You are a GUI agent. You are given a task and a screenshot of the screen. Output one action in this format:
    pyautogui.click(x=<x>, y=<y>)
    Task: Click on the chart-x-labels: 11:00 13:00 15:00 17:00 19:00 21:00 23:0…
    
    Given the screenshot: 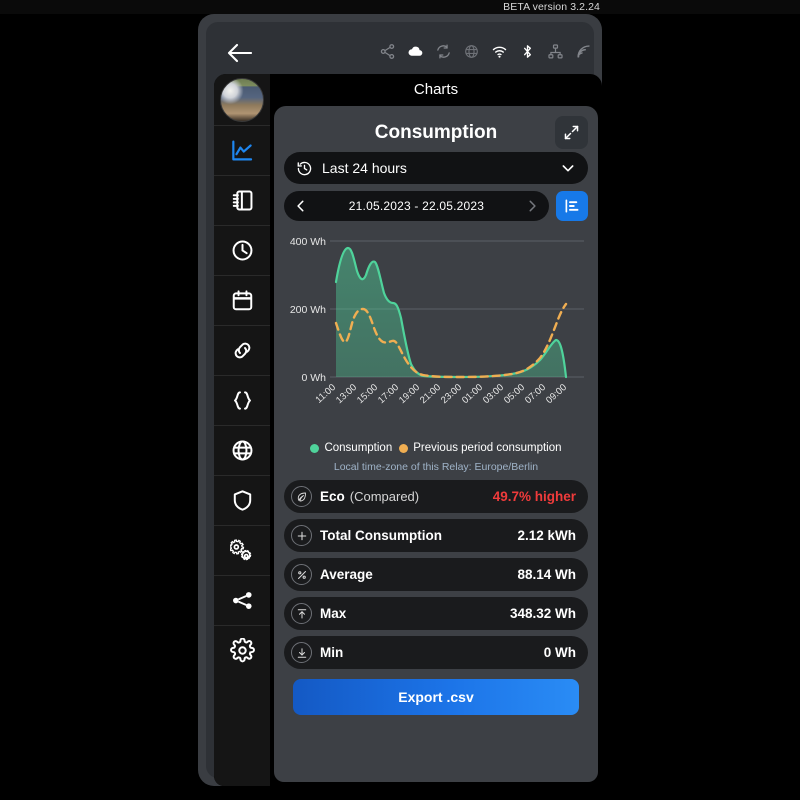 What is the action you would take?
    pyautogui.click(x=441, y=394)
    